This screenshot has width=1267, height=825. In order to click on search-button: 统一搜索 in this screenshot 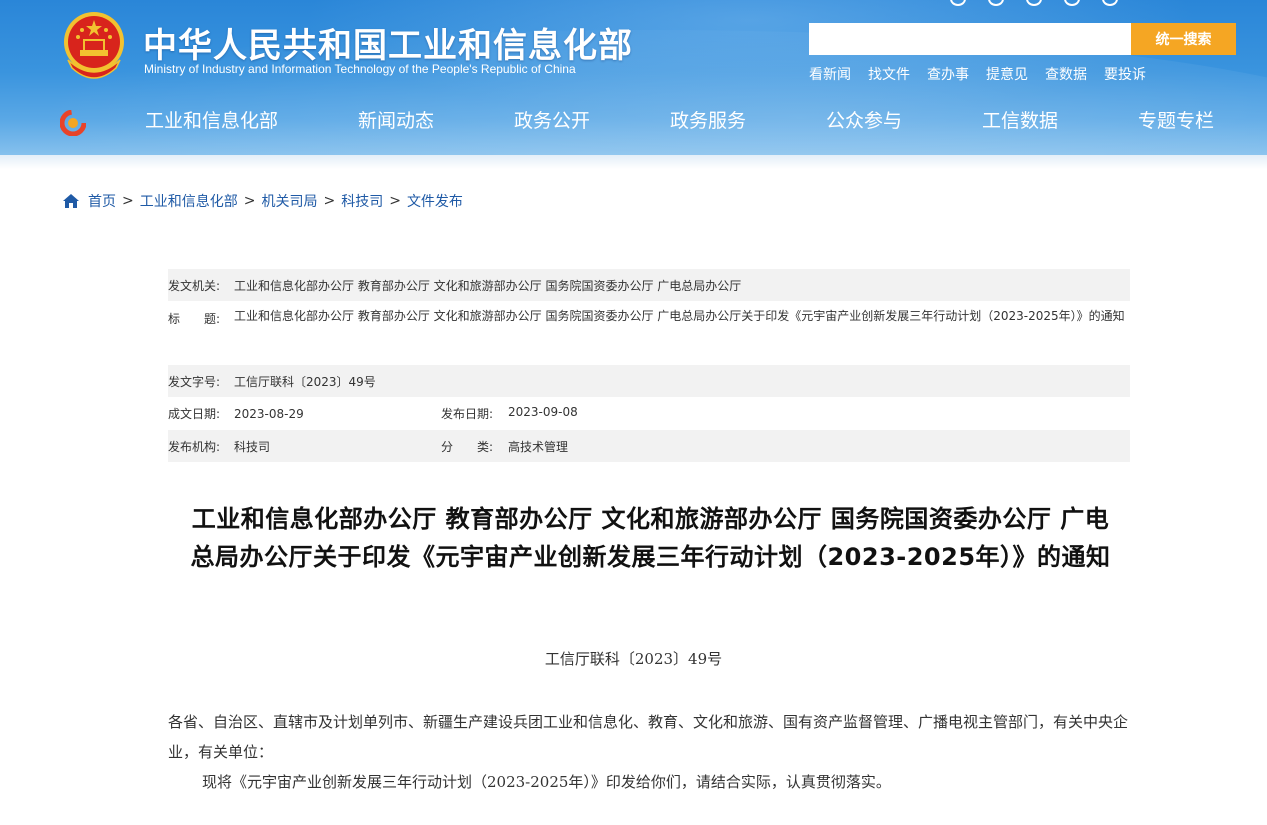, I will do `click(1183, 39)`.